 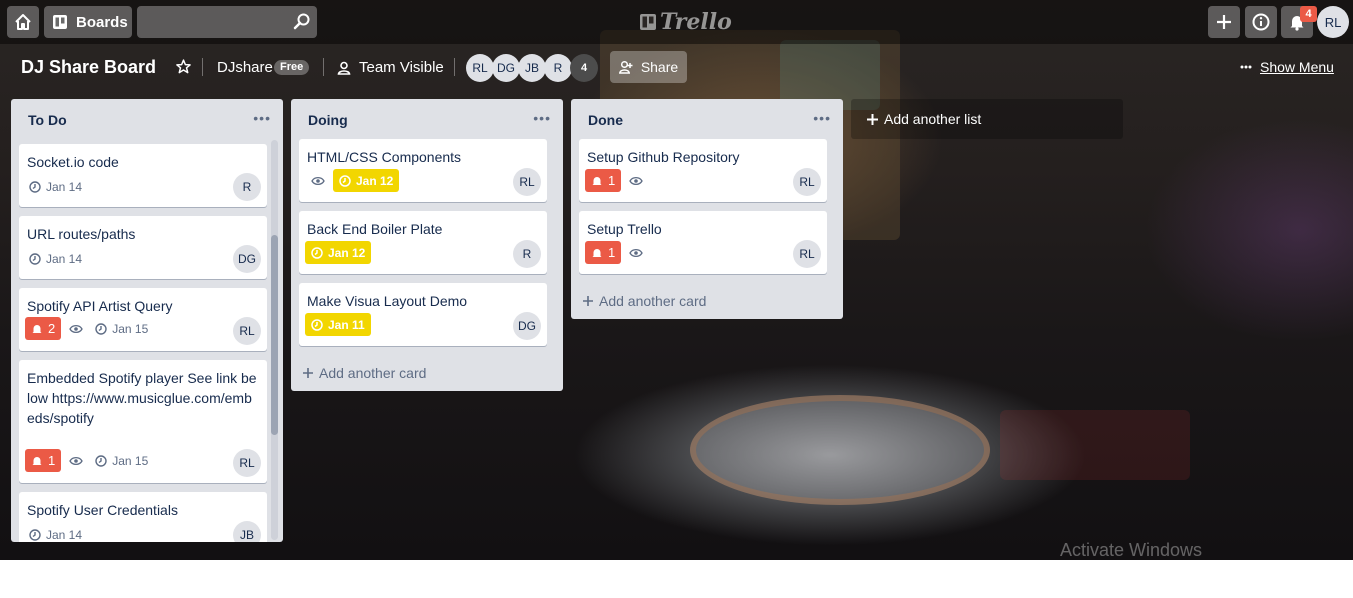 What do you see at coordinates (143, 175) in the screenshot?
I see `card: Socket.io code Jan 14 R` at bounding box center [143, 175].